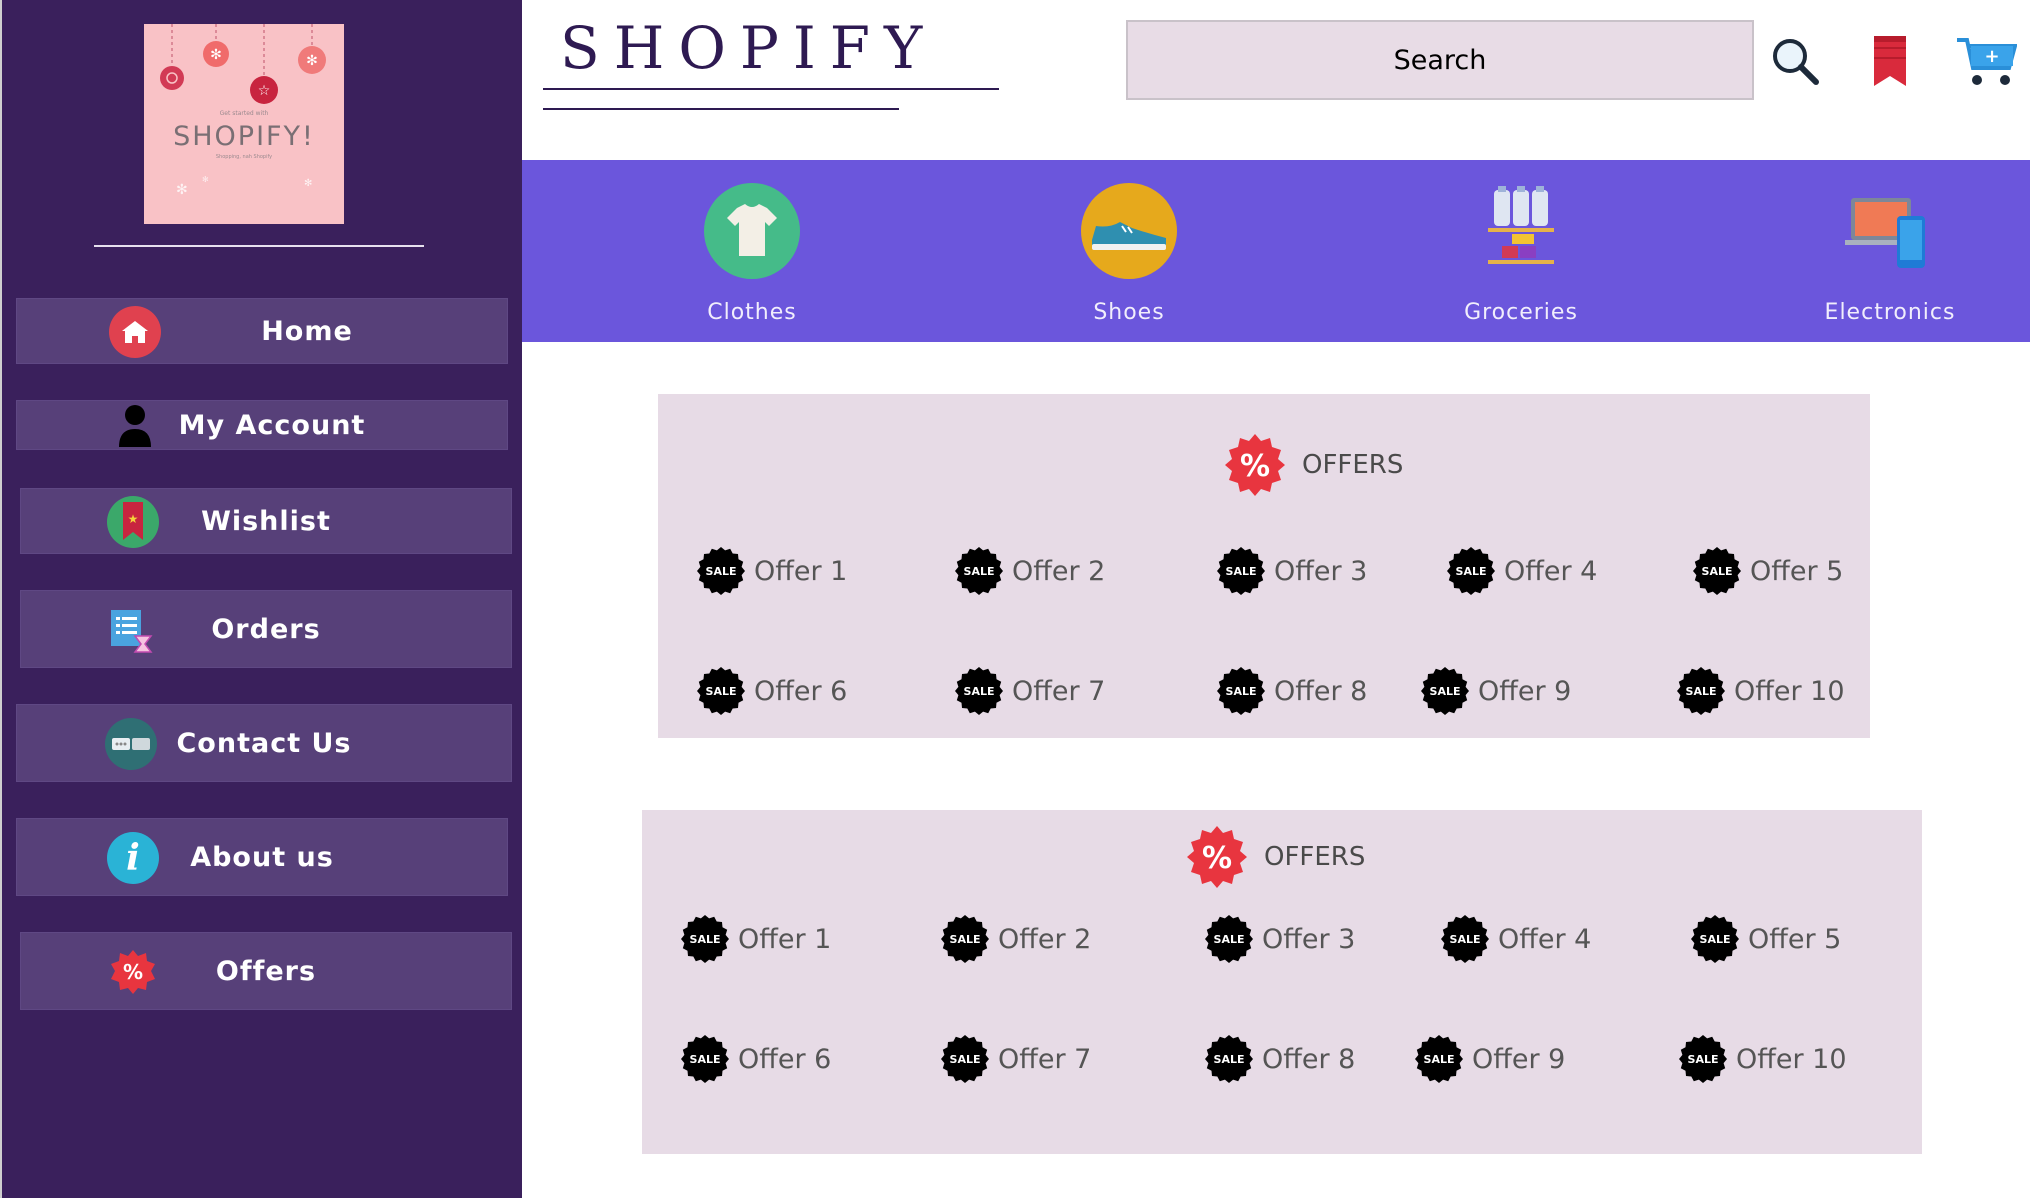 This screenshot has width=2030, height=1198. I want to click on brand-underline, so click(771, 89).